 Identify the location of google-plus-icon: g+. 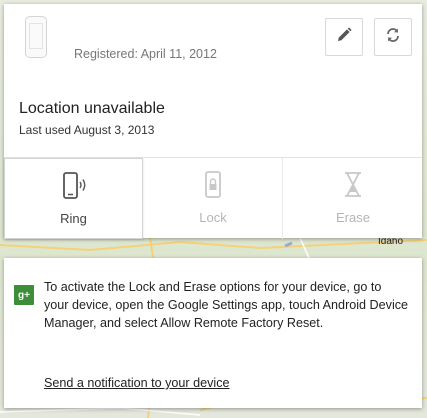
(24, 295).